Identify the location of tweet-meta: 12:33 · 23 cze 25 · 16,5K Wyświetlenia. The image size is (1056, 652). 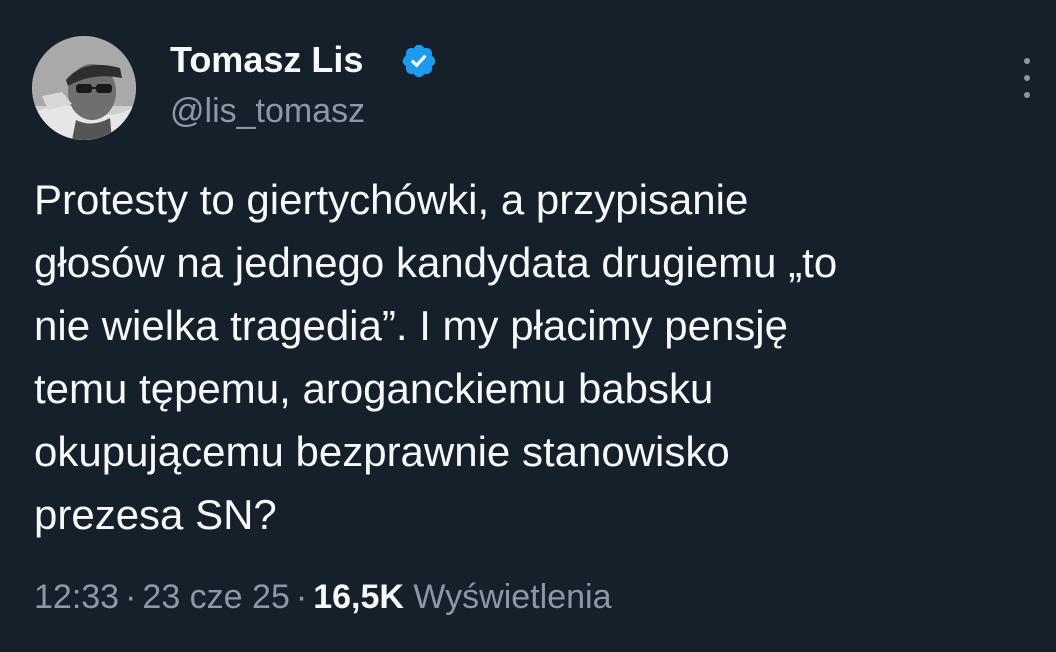
(322, 597).